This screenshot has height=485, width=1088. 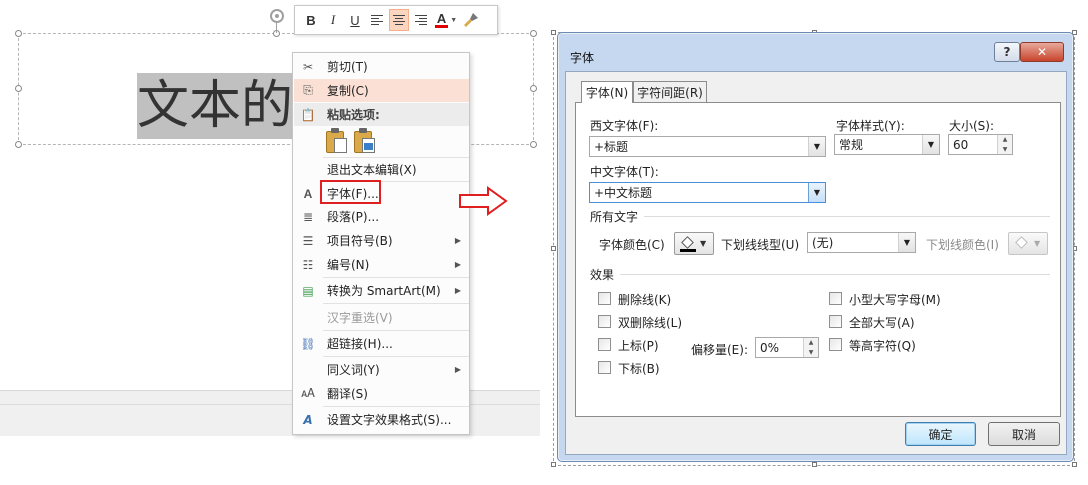 What do you see at coordinates (471, 20) in the screenshot?
I see `format-painter-button` at bounding box center [471, 20].